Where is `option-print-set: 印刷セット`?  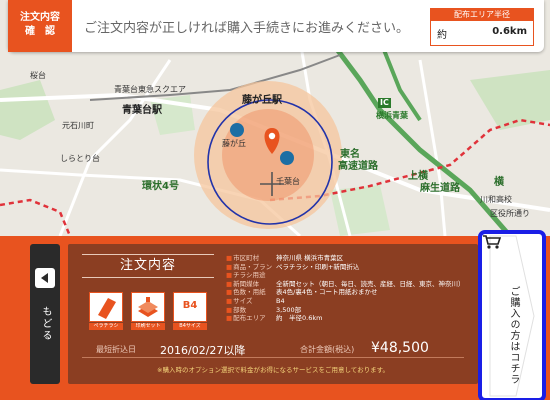 option-print-set: 印刷セット is located at coordinates (148, 311).